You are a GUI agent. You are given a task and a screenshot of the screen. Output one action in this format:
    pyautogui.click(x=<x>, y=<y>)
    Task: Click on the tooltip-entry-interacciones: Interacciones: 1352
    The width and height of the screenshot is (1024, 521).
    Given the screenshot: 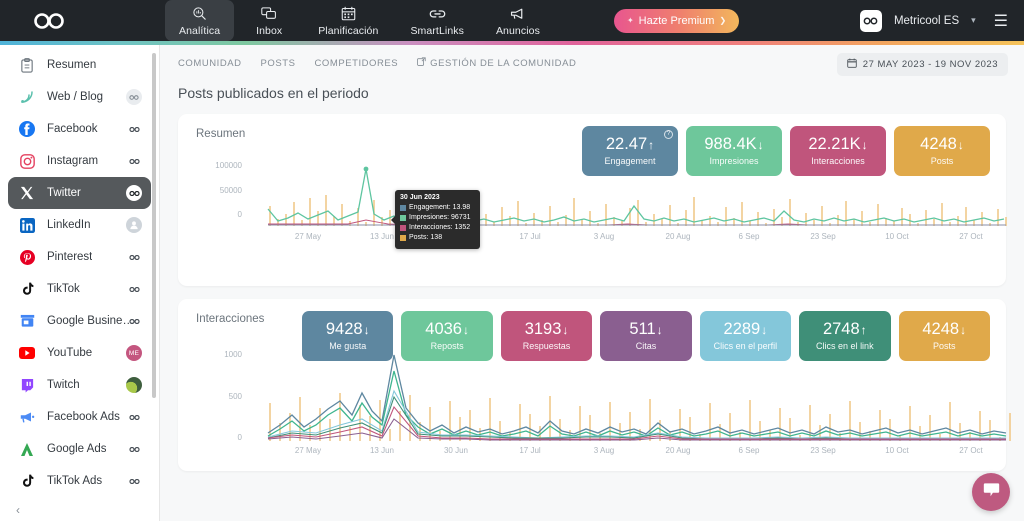 What is the action you would take?
    pyautogui.click(x=440, y=228)
    